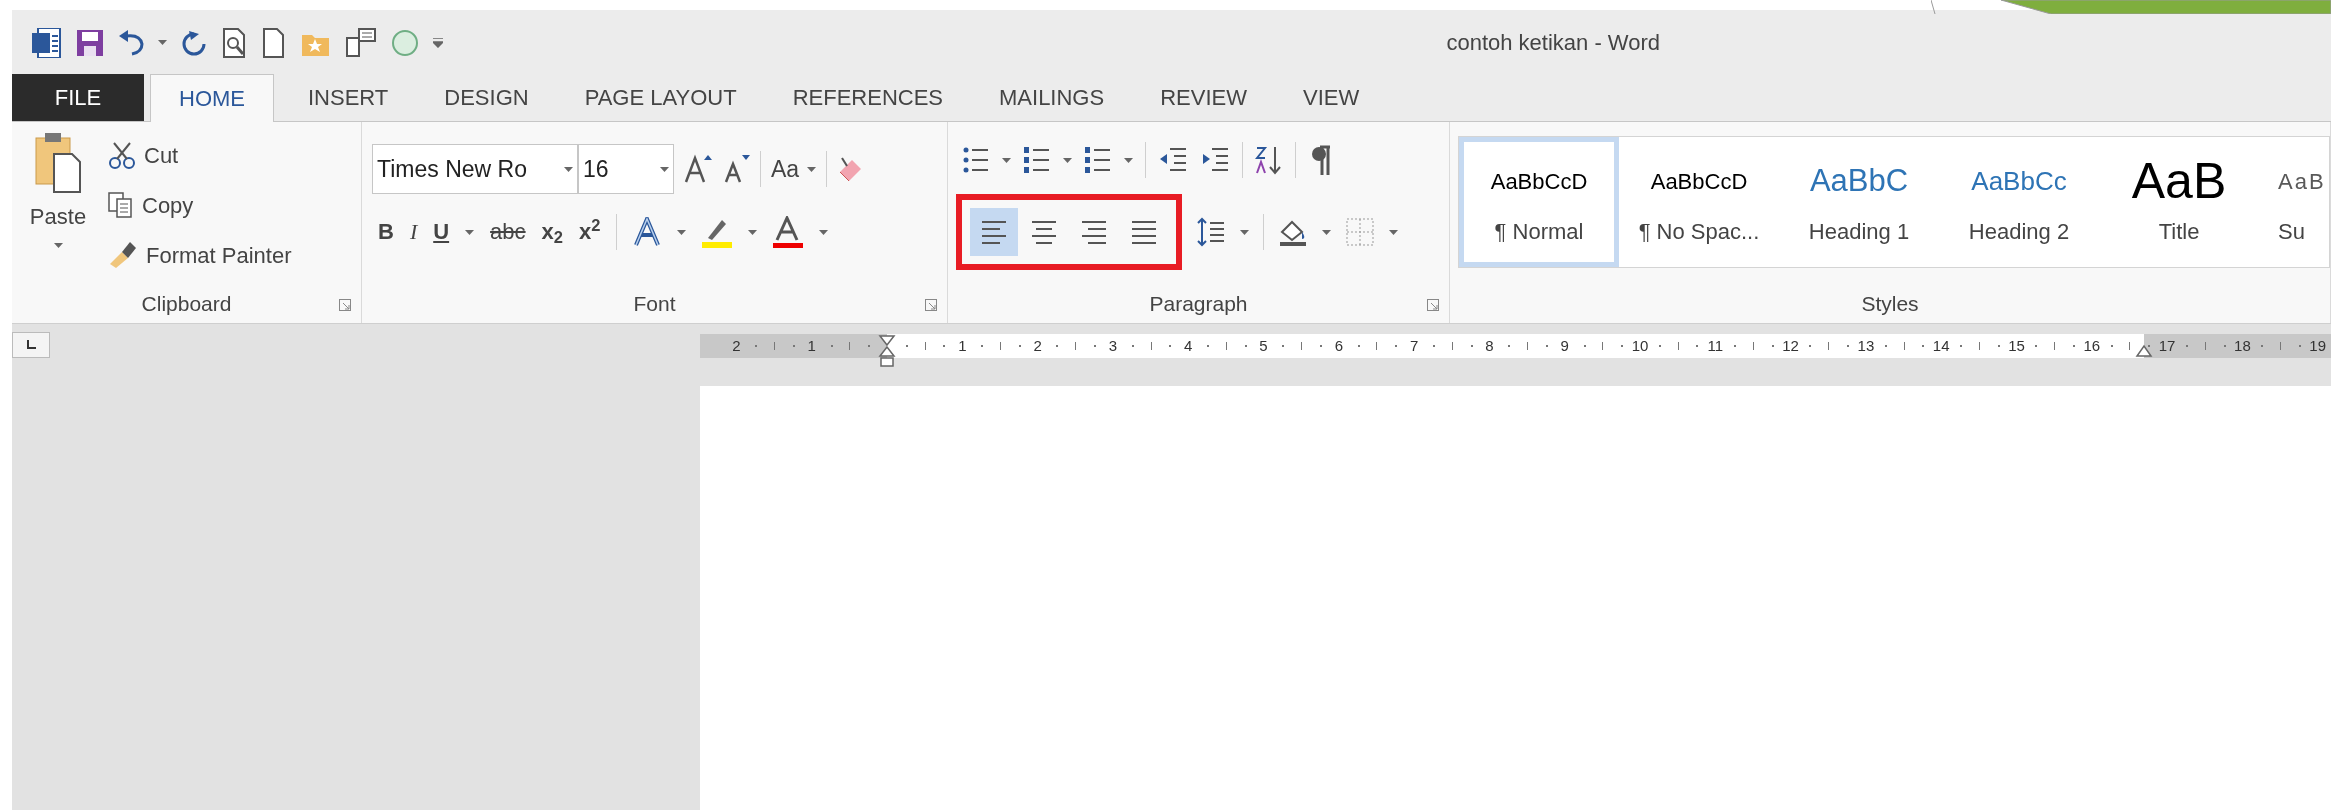 This screenshot has width=2331, height=810. I want to click on save-icon, so click(90, 42).